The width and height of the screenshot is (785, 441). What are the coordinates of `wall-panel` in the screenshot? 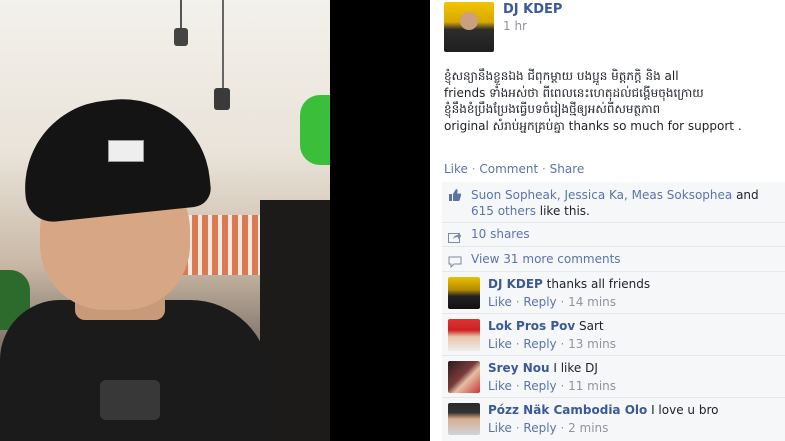 It's located at (295, 320).